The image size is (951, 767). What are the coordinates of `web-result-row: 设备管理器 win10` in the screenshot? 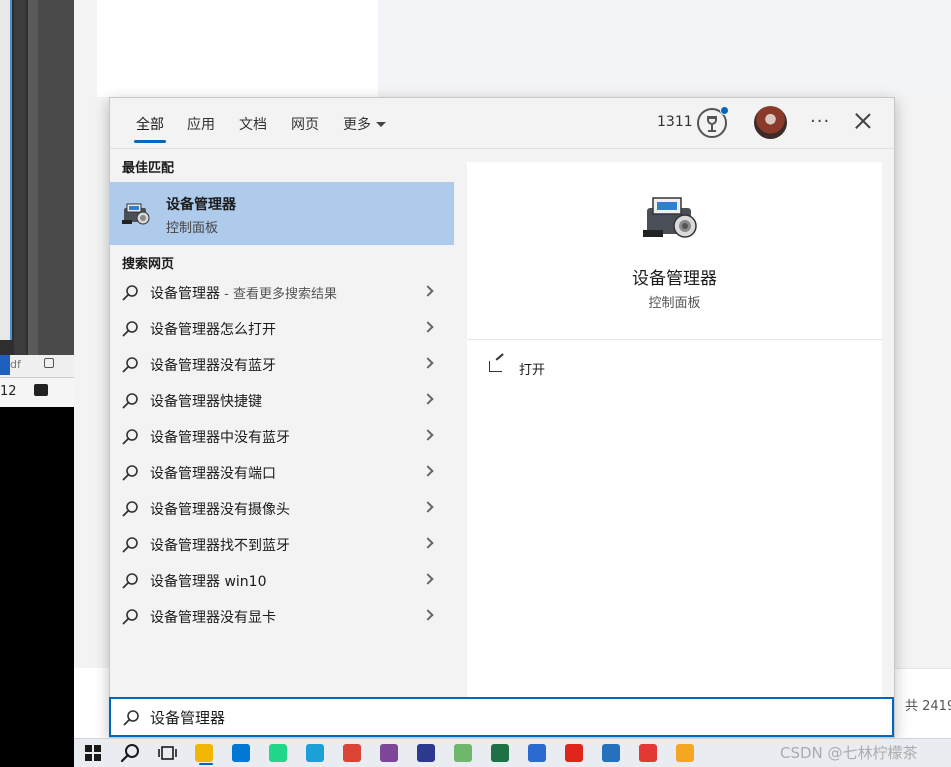 It's located at (282, 580).